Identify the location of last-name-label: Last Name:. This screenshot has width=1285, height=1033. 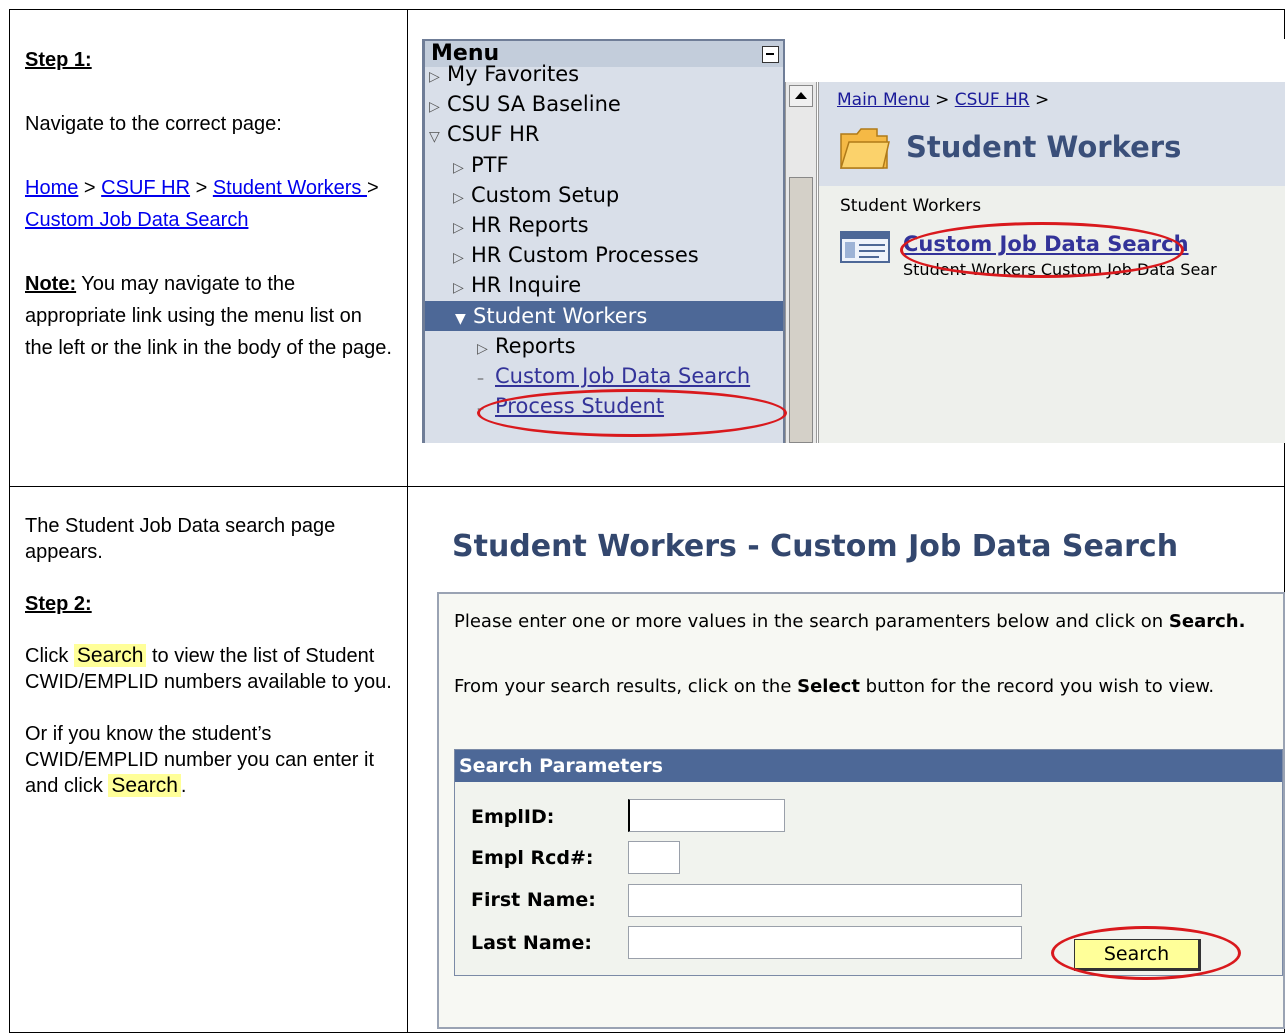
(531, 943).